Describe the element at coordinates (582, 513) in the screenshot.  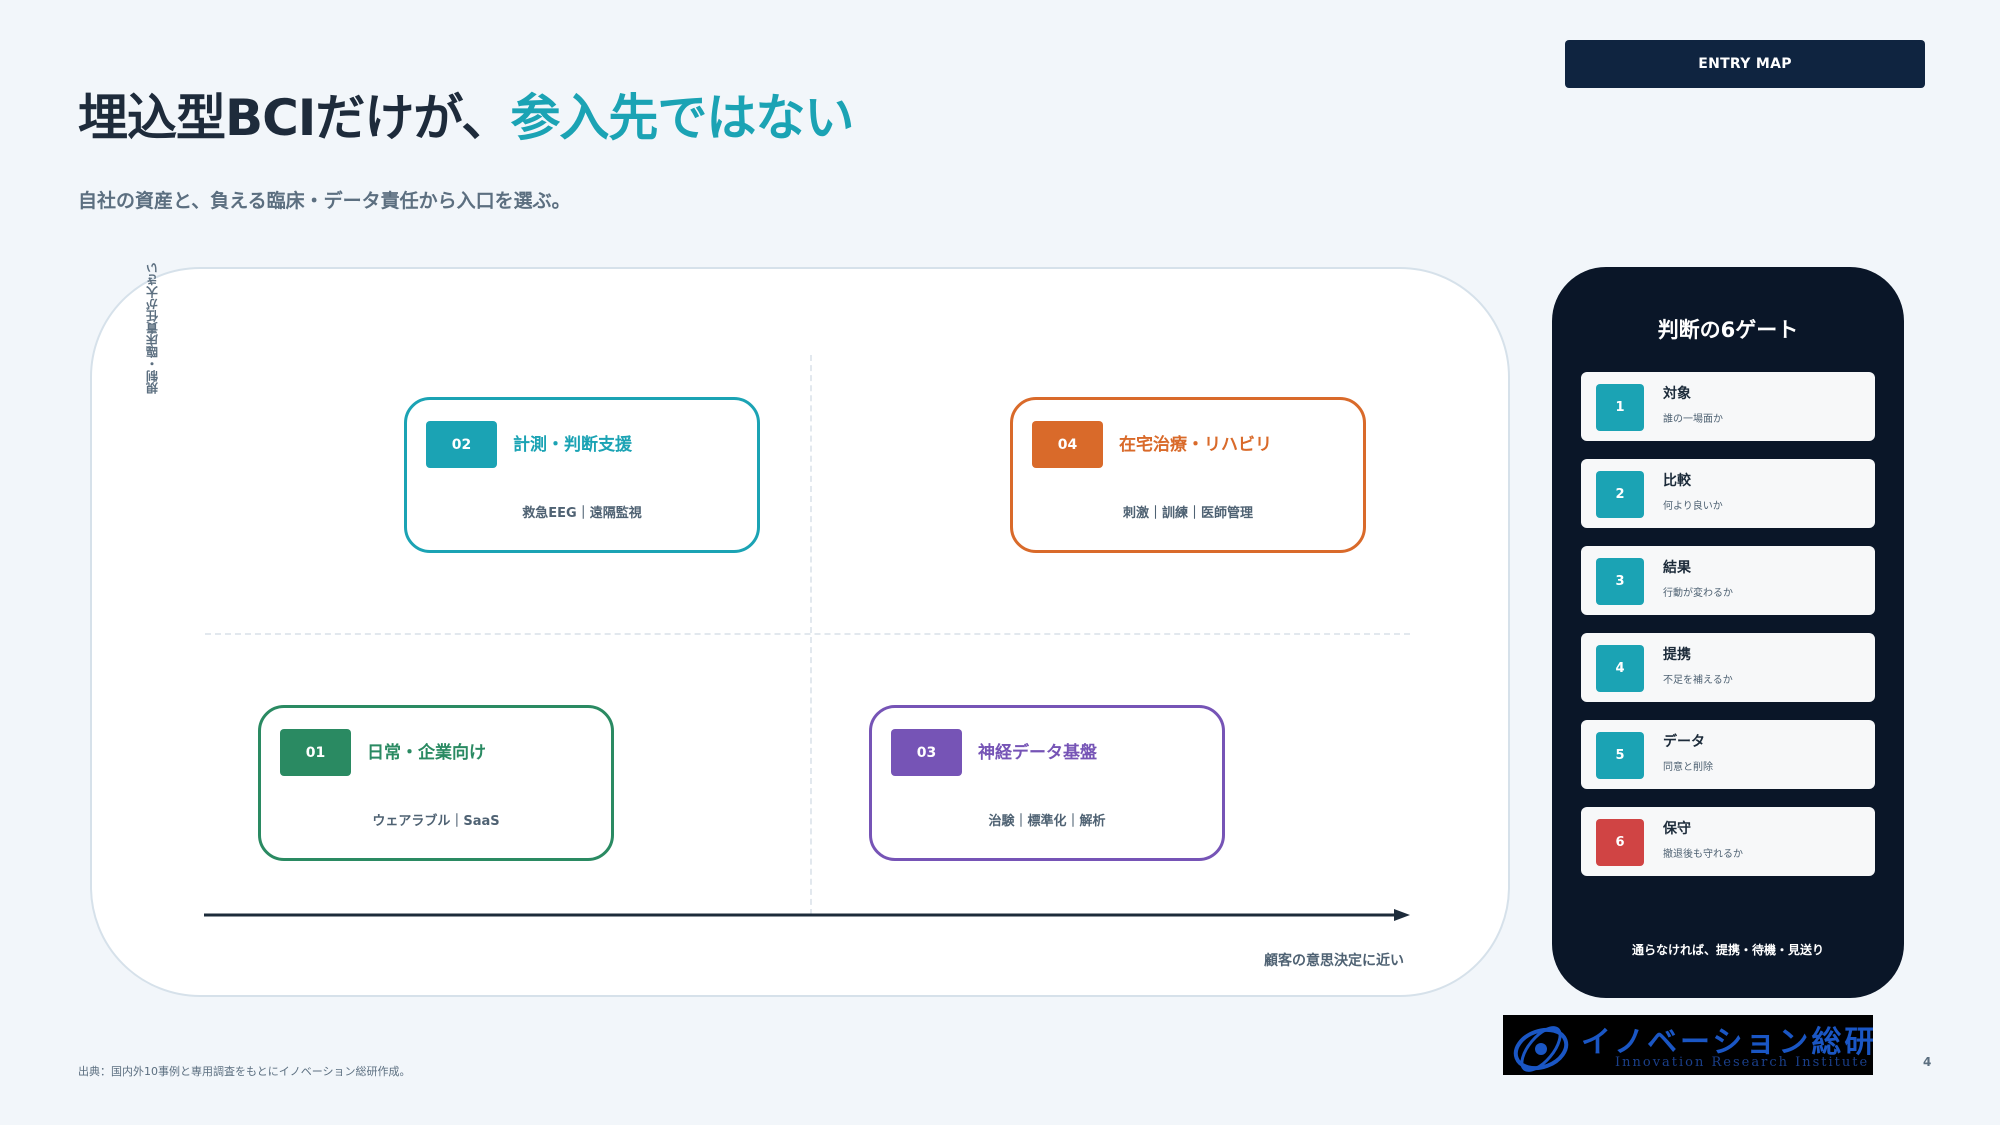
I see `quadrant-subtitle: 救急EEG｜遠隔監視` at that location.